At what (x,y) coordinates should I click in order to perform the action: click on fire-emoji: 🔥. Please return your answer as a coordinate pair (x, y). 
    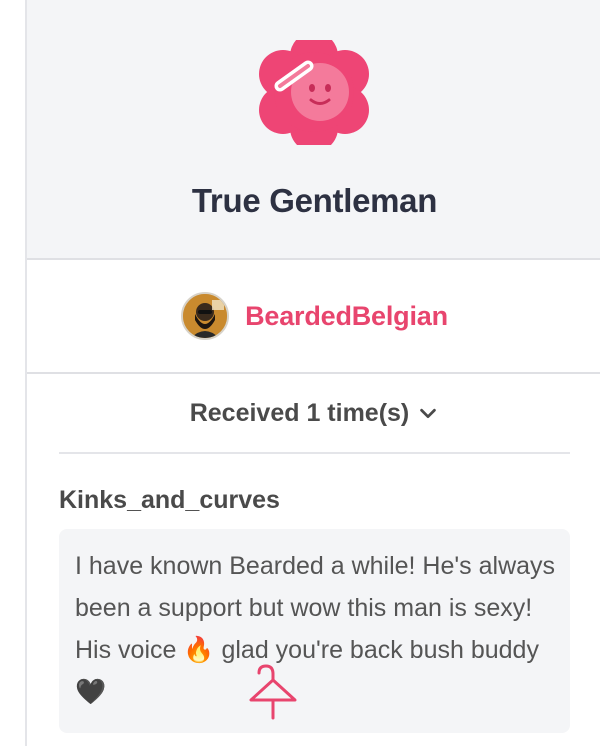
    Looking at the image, I should click on (199, 649).